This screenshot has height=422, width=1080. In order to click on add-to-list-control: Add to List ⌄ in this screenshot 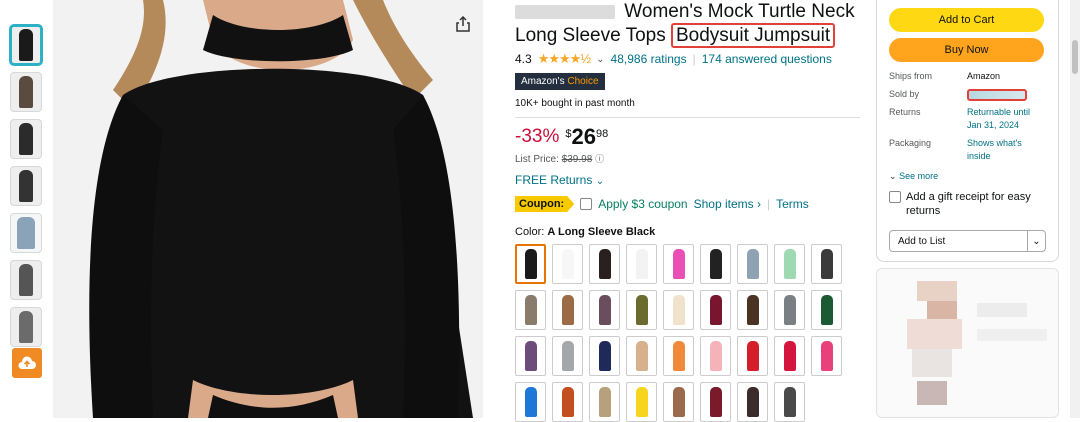, I will do `click(967, 241)`.